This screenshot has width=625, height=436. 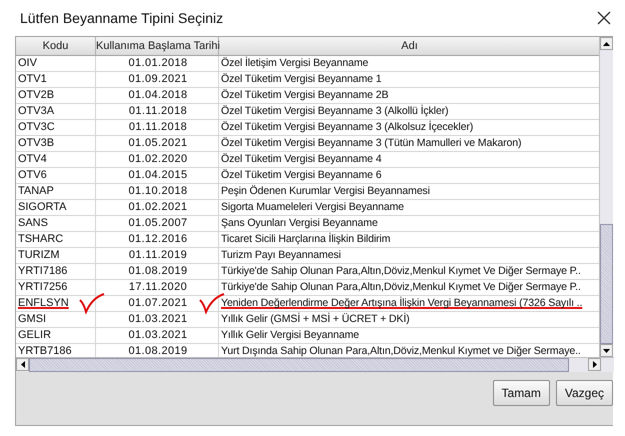 What do you see at coordinates (281, 255) in the screenshot?
I see `table-cell: Turizm Payı Beyannamesi` at bounding box center [281, 255].